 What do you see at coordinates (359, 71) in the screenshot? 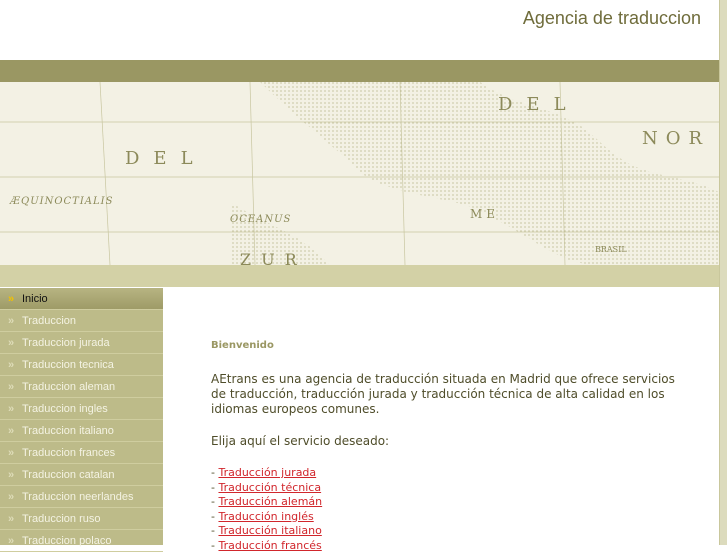
I see `top-bar` at bounding box center [359, 71].